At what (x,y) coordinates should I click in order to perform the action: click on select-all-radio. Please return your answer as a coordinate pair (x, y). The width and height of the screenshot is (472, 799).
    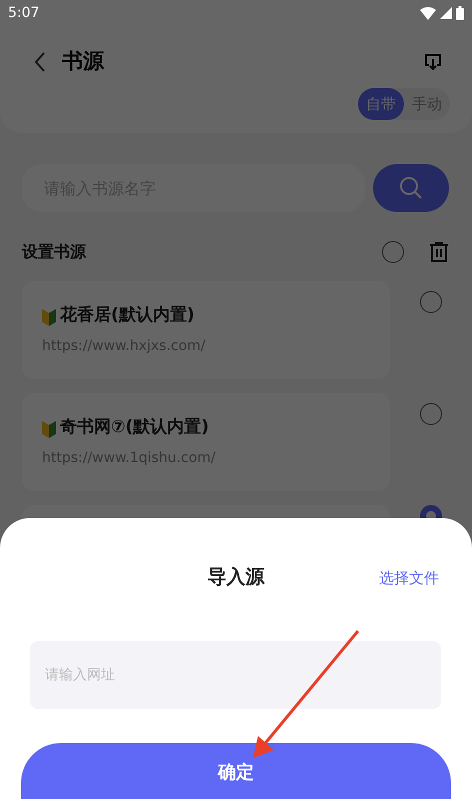
    Looking at the image, I should click on (393, 252).